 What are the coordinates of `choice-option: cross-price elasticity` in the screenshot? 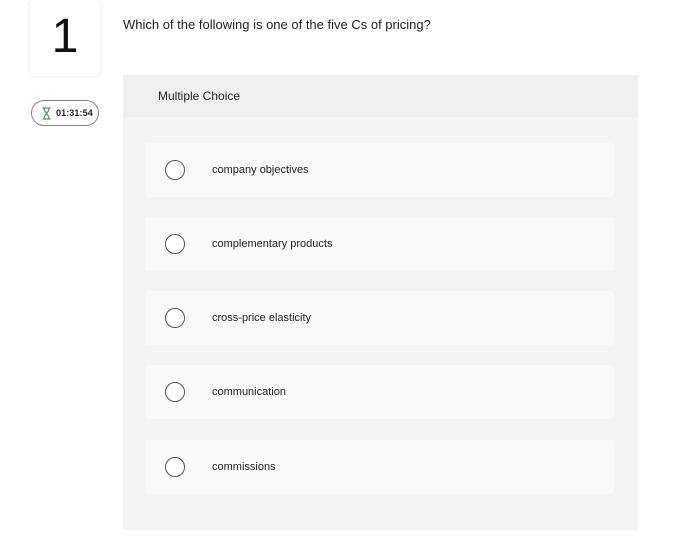 It's located at (379, 318).